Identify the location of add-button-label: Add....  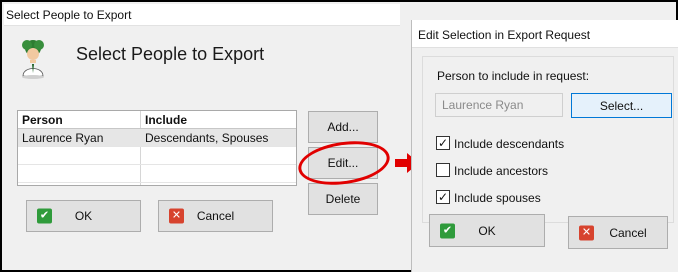
(343, 127).